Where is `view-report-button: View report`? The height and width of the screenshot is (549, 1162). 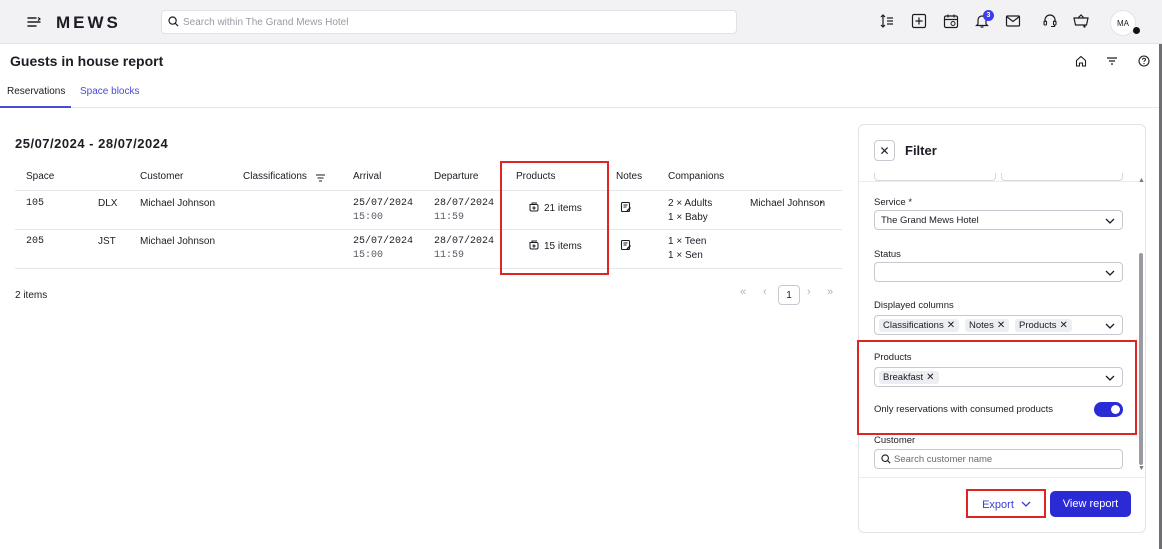 view-report-button: View report is located at coordinates (1090, 504).